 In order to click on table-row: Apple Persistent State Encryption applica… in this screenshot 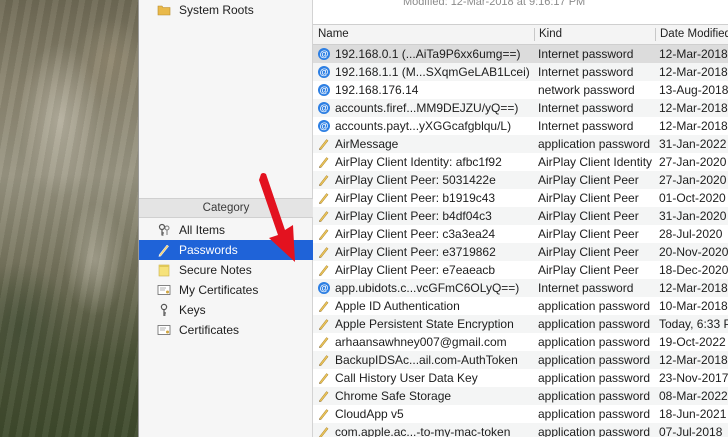, I will do `click(520, 324)`.